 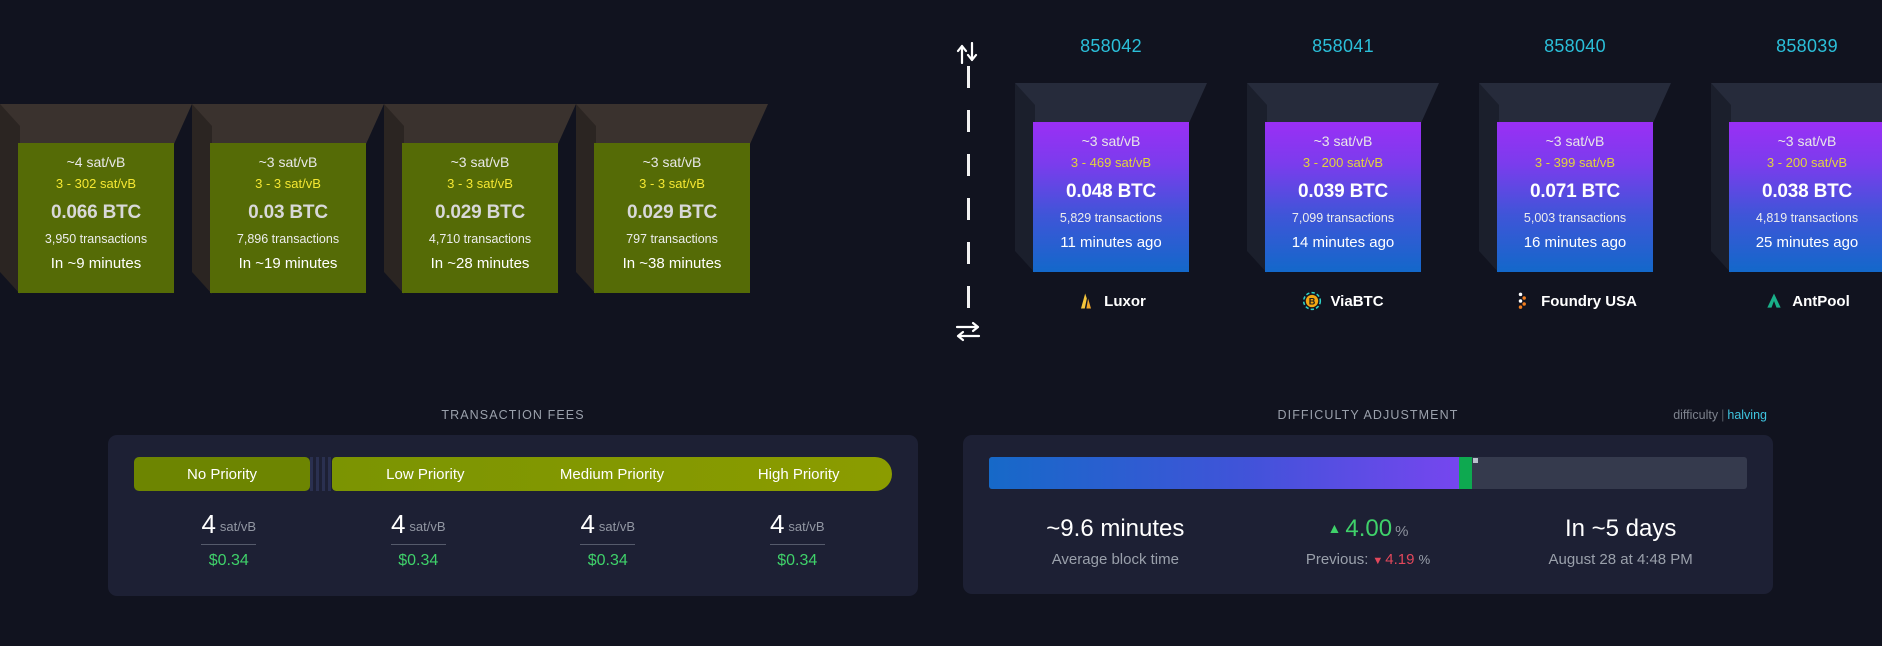 What do you see at coordinates (1343, 301) in the screenshot?
I see `mining-pool-row: B ViaBTC` at bounding box center [1343, 301].